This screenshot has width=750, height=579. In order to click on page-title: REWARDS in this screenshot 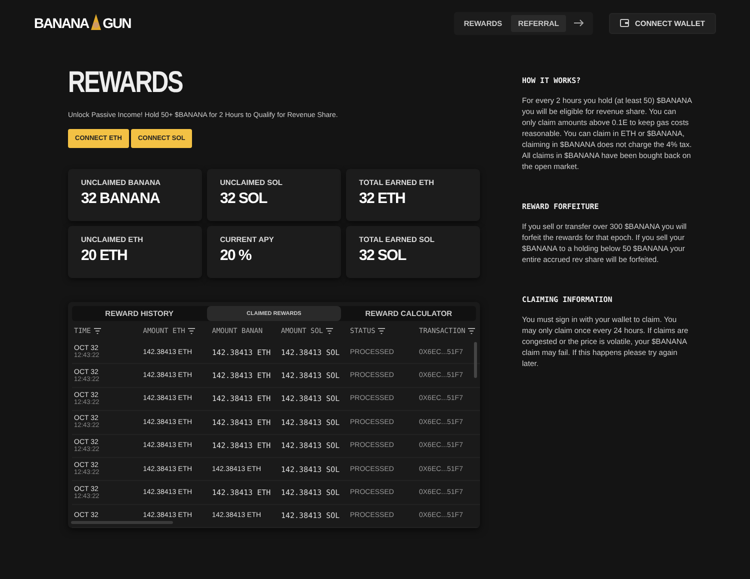, I will do `click(126, 83)`.